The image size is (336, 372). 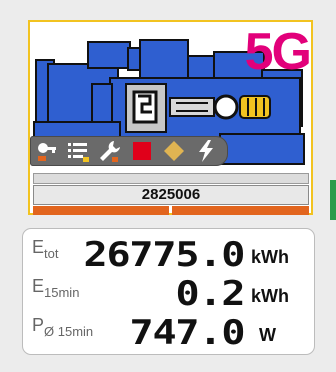 What do you see at coordinates (56, 288) in the screenshot?
I see `energy-15min-label: E15min` at bounding box center [56, 288].